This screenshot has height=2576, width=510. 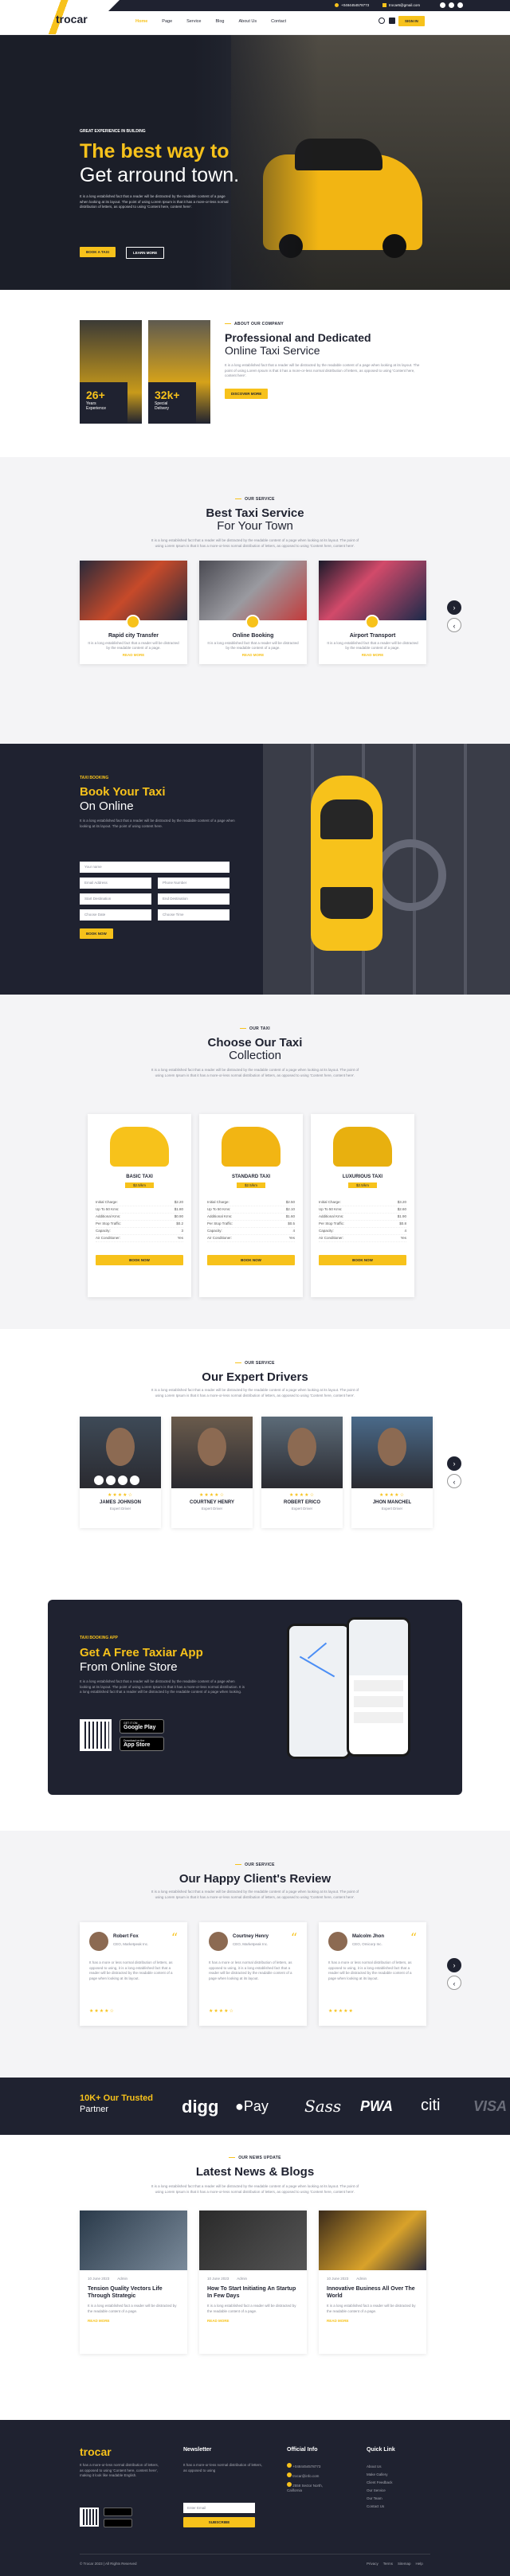 I want to click on sitemap-link: Sitemap, so click(x=404, y=2564).